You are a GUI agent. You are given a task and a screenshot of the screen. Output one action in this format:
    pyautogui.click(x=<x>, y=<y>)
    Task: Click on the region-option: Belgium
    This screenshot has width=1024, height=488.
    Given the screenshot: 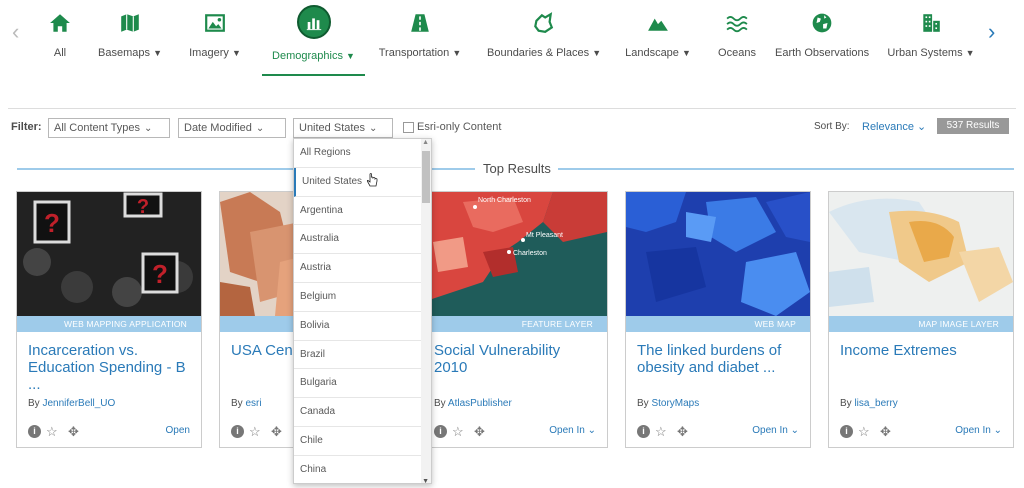 What is the action you would take?
    pyautogui.click(x=358, y=297)
    